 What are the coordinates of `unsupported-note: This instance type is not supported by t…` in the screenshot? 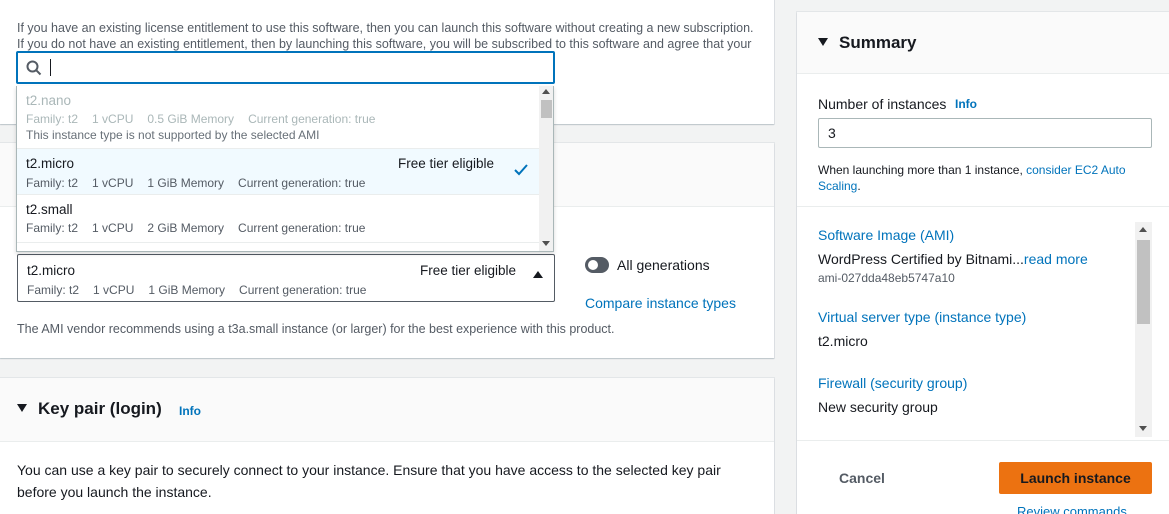 It's located at (173, 135).